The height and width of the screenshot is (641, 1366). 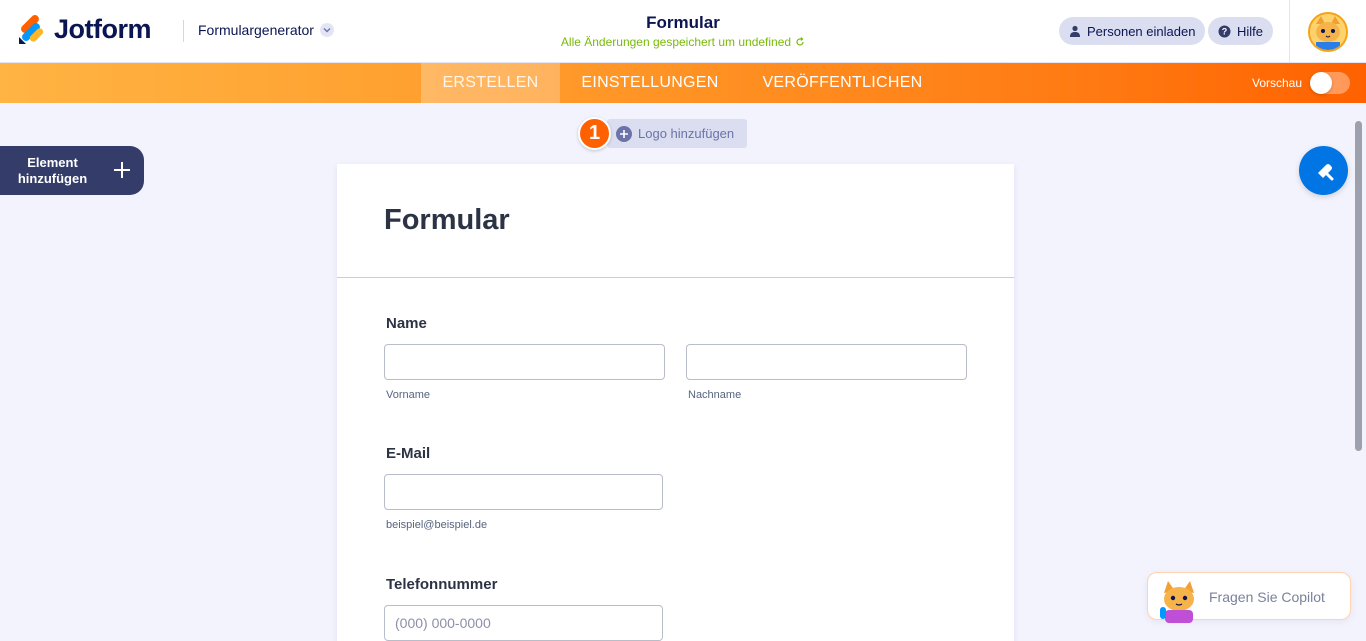 I want to click on email-label: E-Mail, so click(x=408, y=453).